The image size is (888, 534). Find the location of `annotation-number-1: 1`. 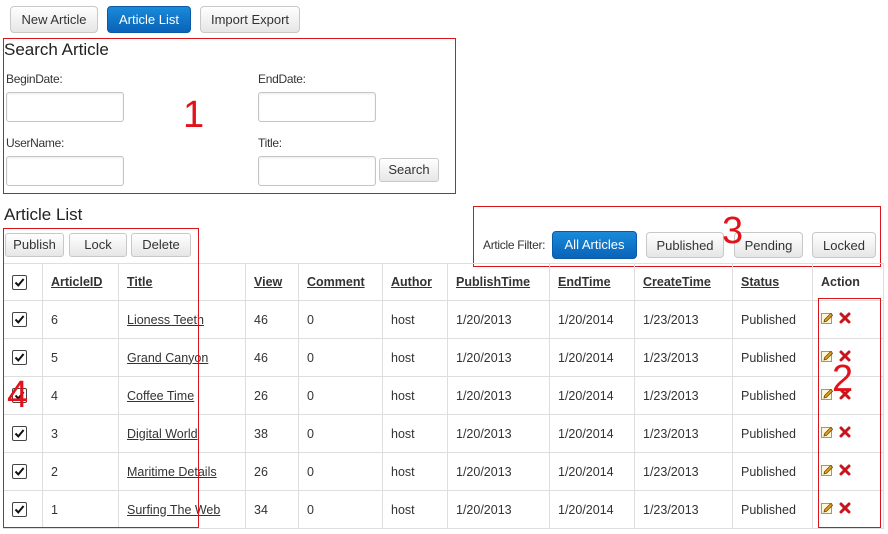

annotation-number-1: 1 is located at coordinates (194, 115).